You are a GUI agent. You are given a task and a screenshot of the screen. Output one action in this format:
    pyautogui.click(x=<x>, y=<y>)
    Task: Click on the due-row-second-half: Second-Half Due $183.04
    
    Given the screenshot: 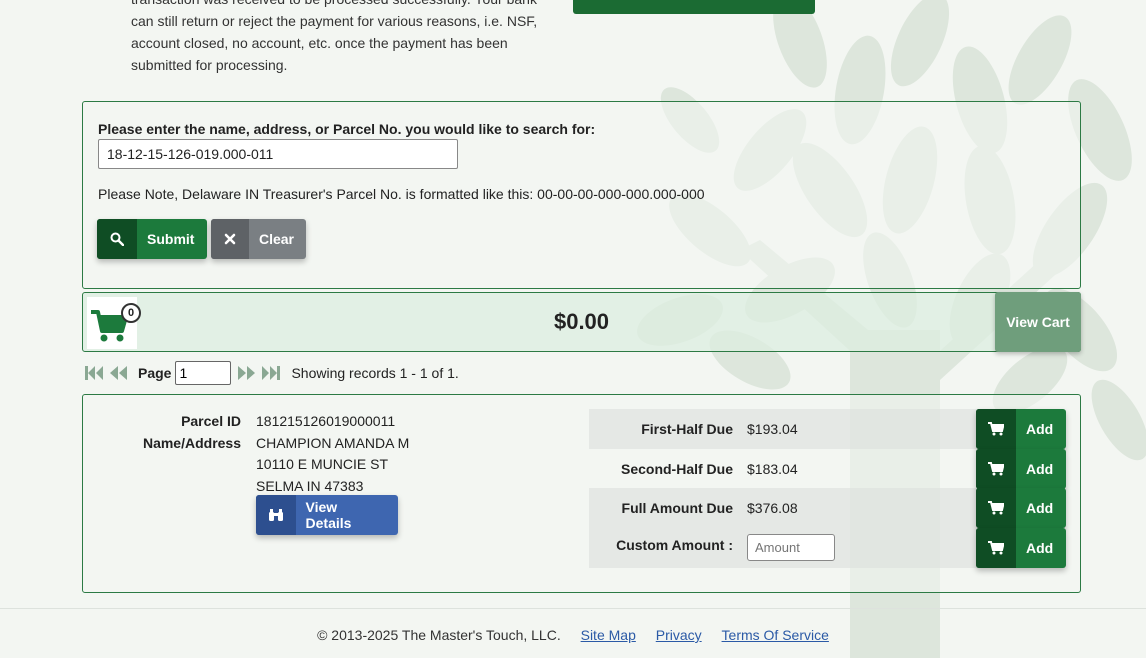 What is the action you would take?
    pyautogui.click(x=785, y=469)
    